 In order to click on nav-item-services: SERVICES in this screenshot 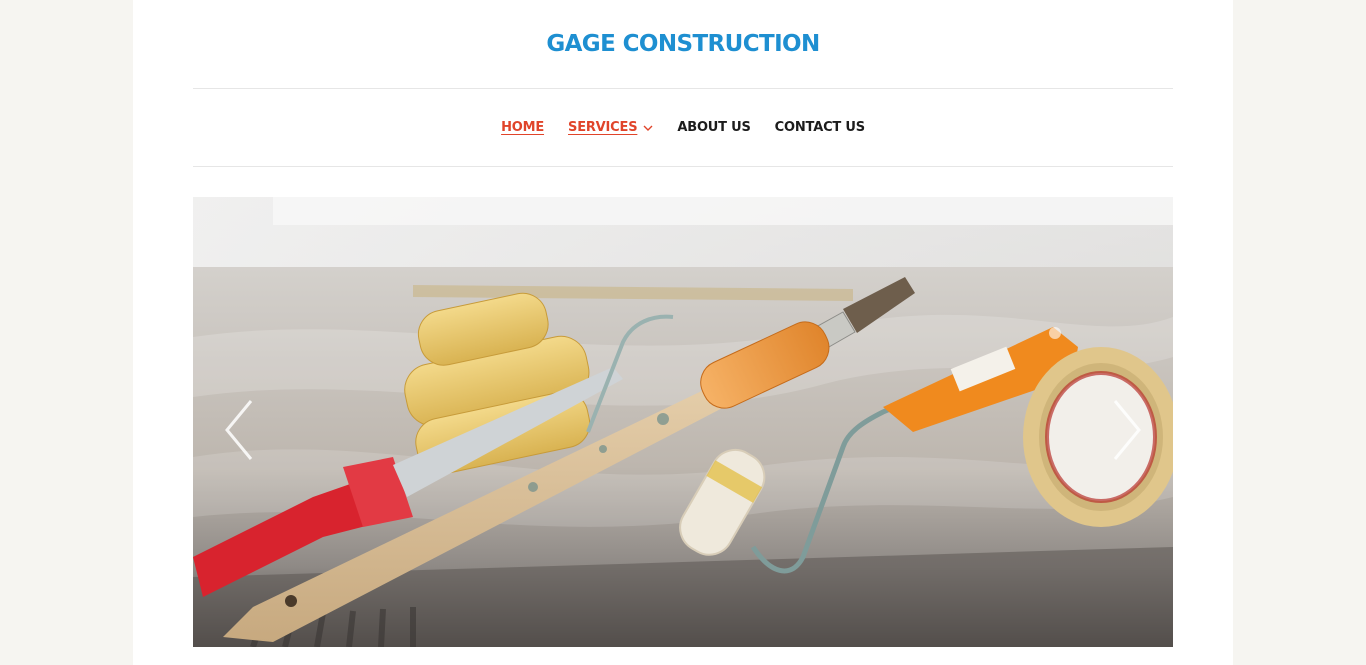, I will do `click(610, 128)`.